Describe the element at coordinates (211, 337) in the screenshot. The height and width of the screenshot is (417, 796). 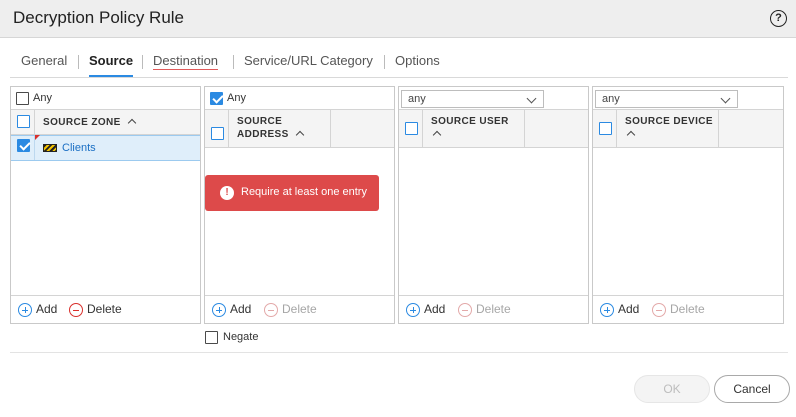
I see `negate-checkbox` at that location.